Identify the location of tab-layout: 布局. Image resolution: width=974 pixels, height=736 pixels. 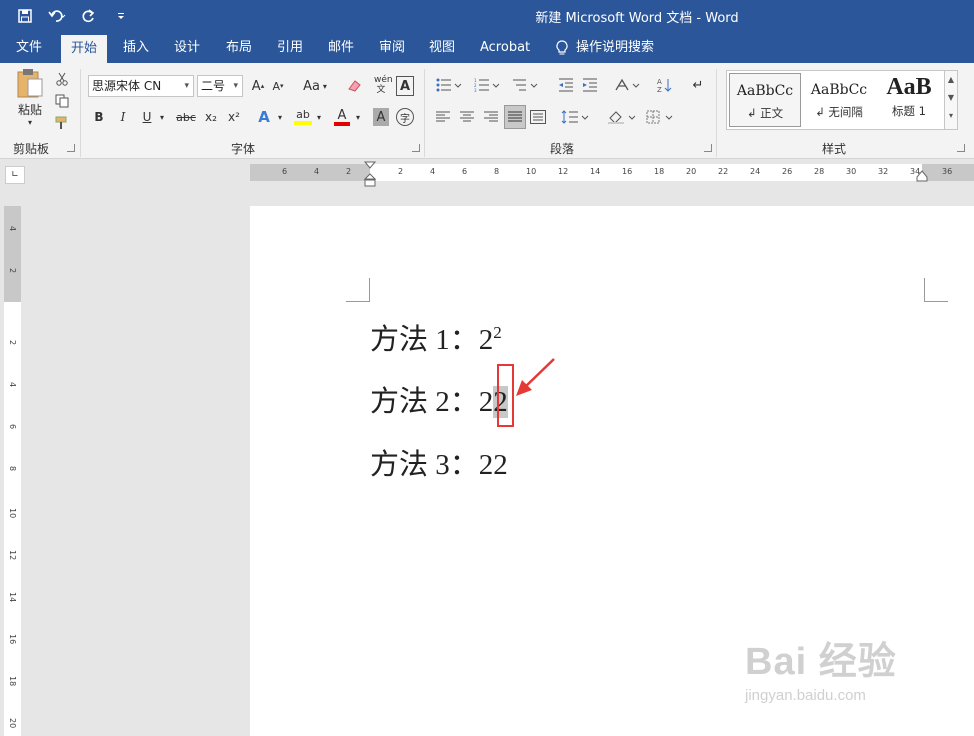
(239, 48).